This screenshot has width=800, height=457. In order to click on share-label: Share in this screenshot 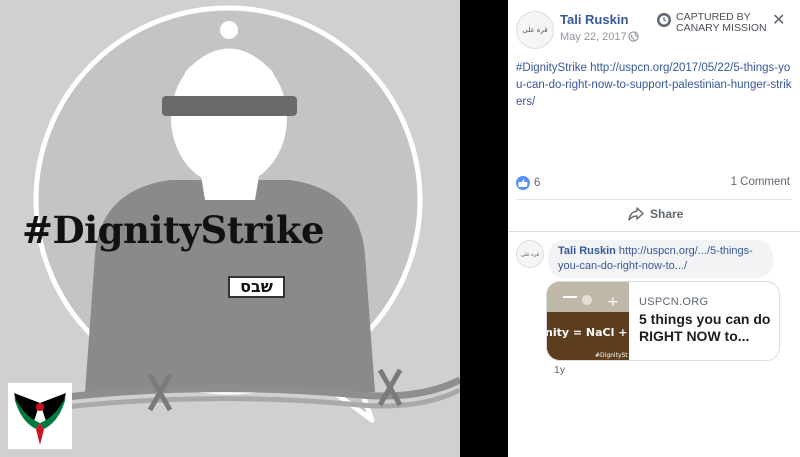, I will do `click(667, 214)`.